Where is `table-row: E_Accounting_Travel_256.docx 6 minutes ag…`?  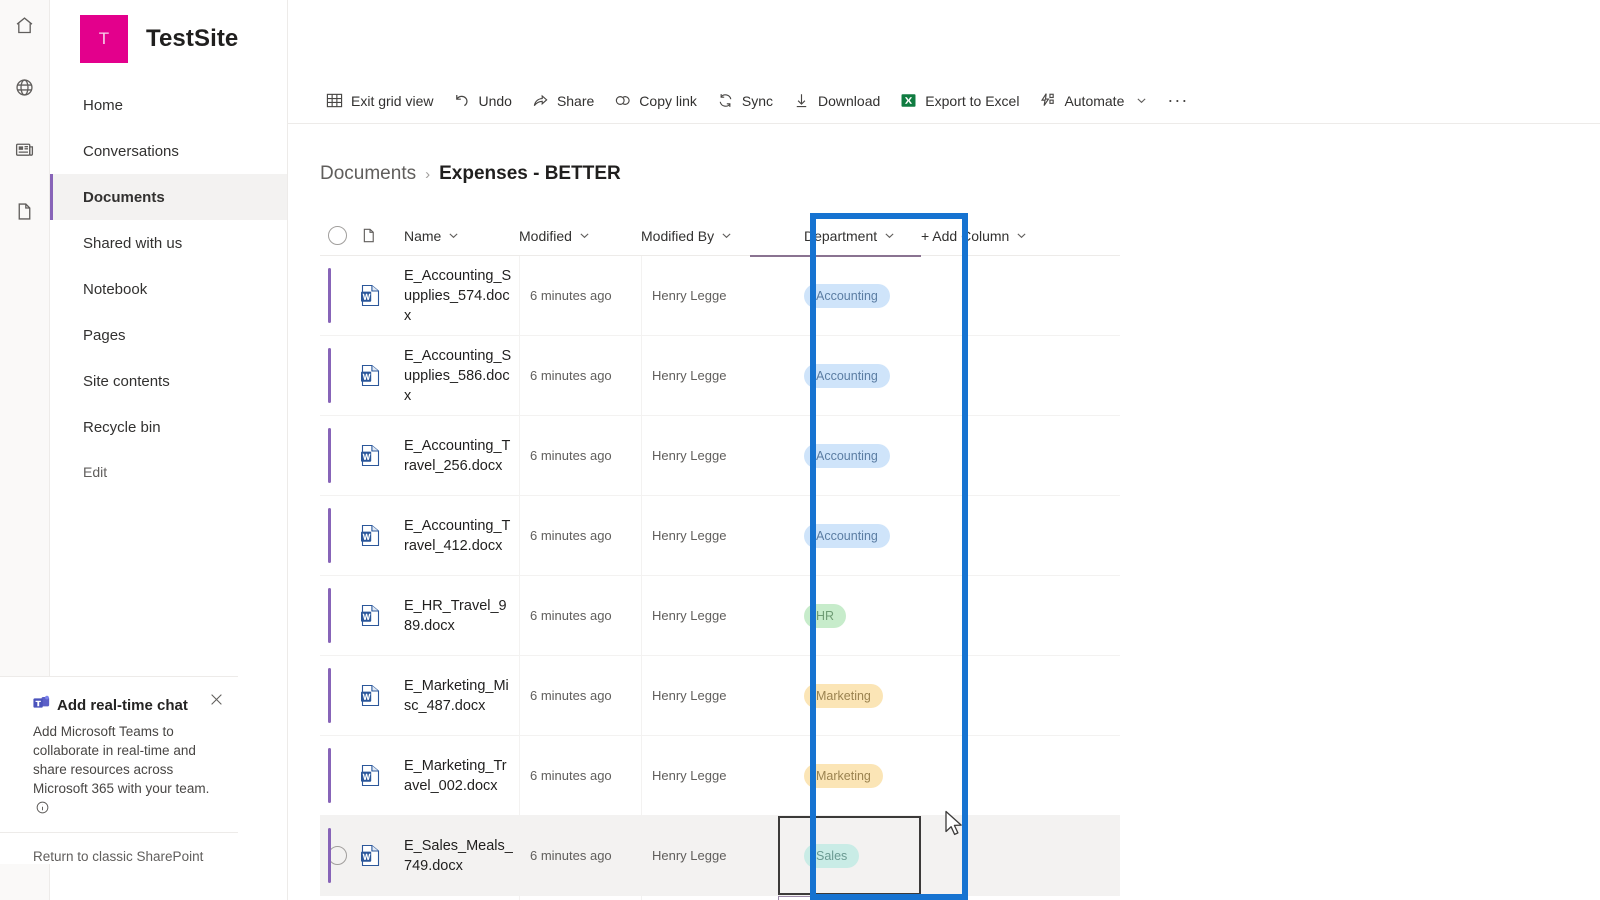
table-row: E_Accounting_Travel_256.docx 6 minutes ag… is located at coordinates (720, 456).